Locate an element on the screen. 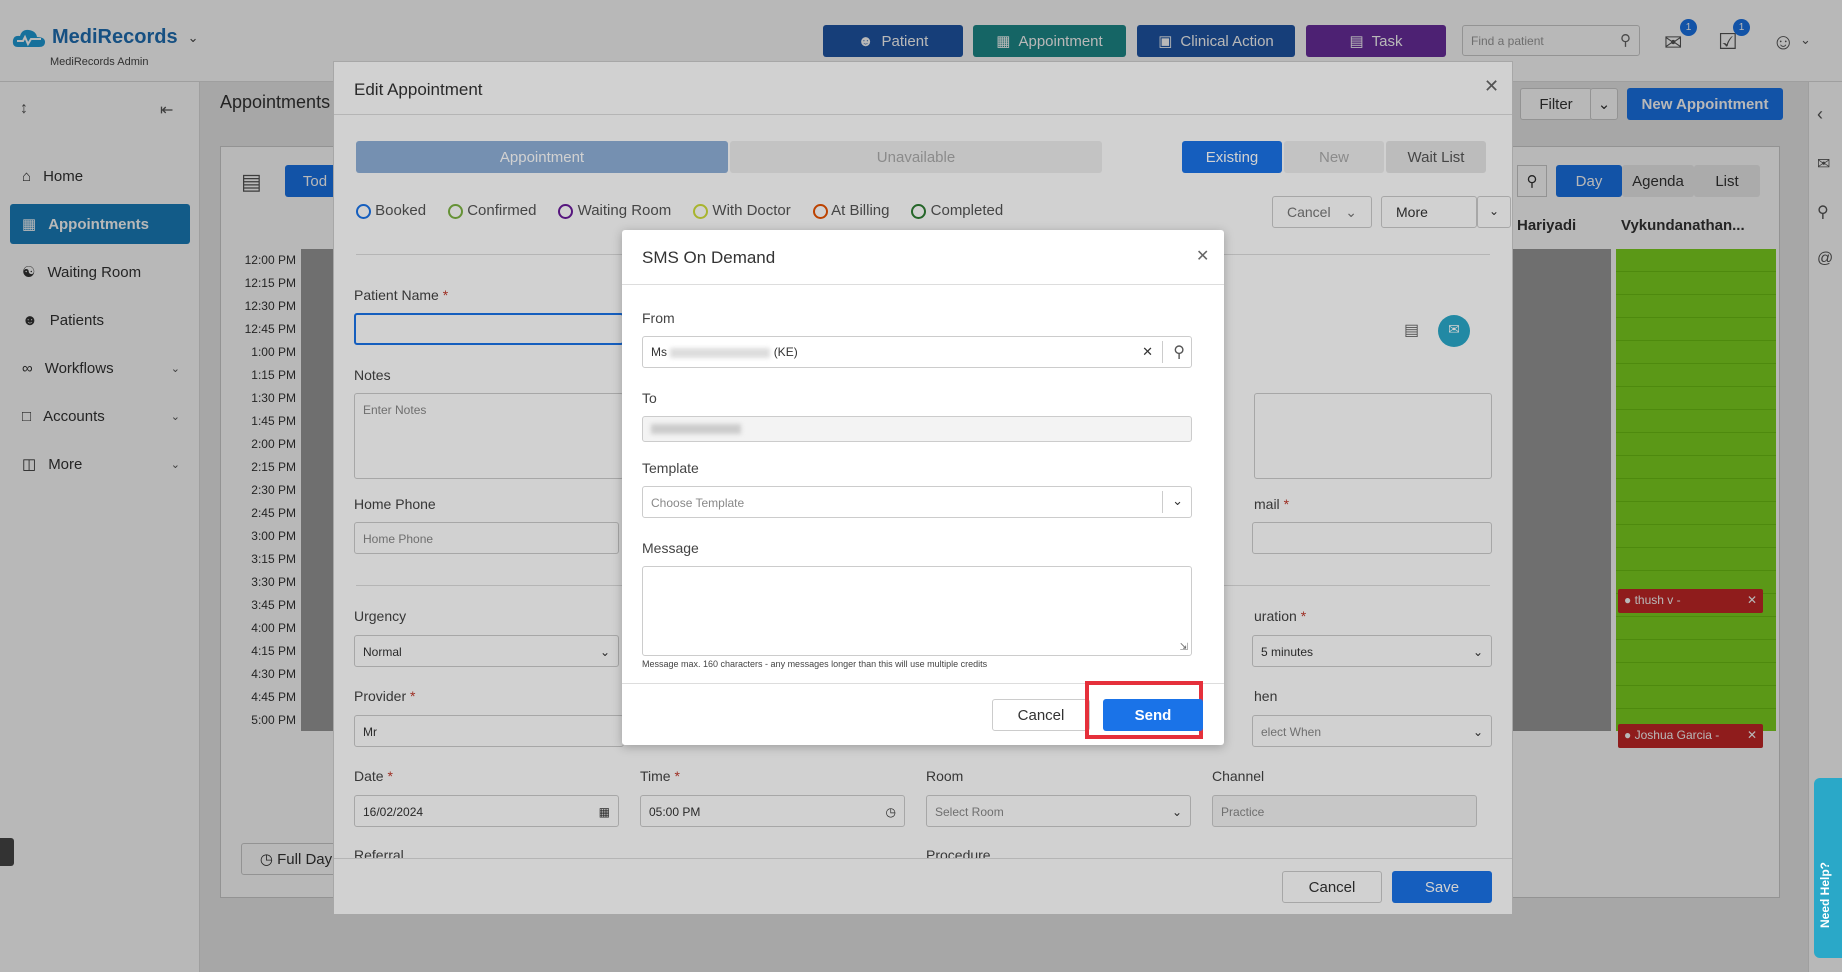  message-label: Message is located at coordinates (670, 548).